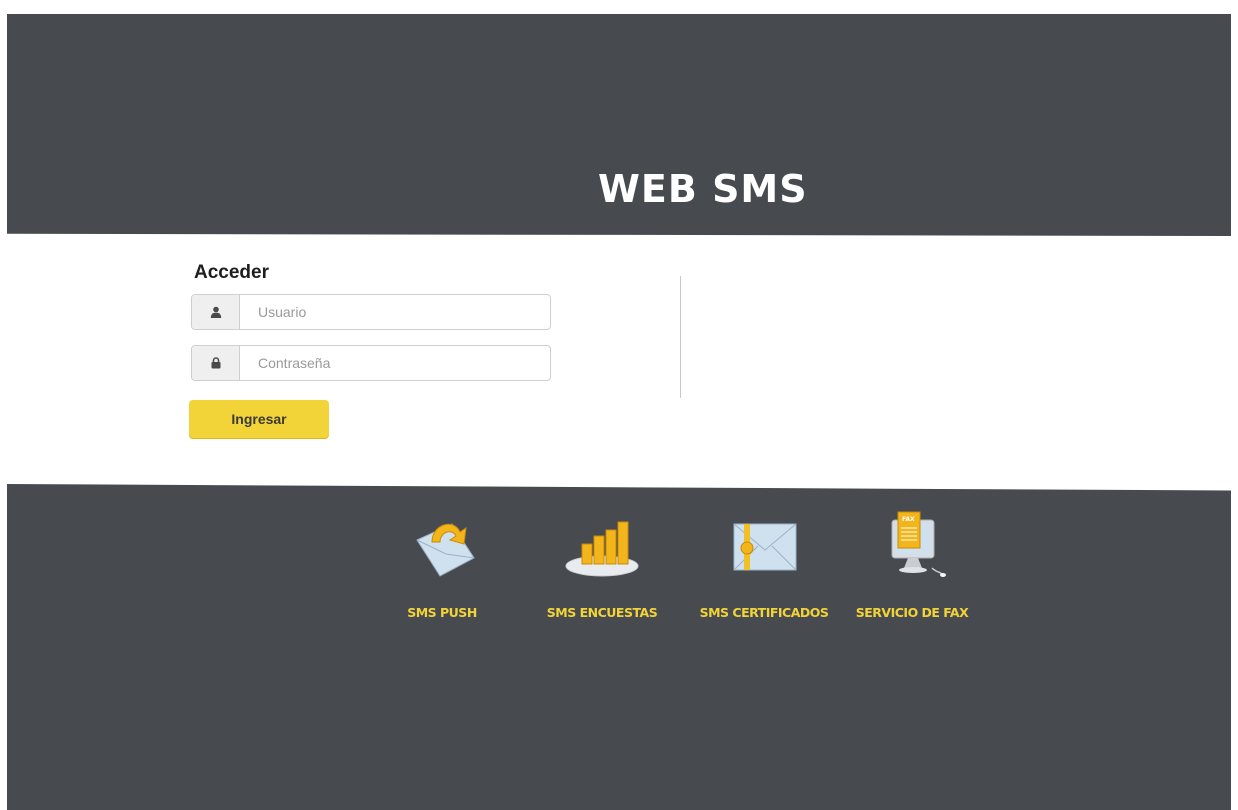 The height and width of the screenshot is (810, 1238). I want to click on service-sms-encuestas: SMS ENCUESTAS, so click(602, 565).